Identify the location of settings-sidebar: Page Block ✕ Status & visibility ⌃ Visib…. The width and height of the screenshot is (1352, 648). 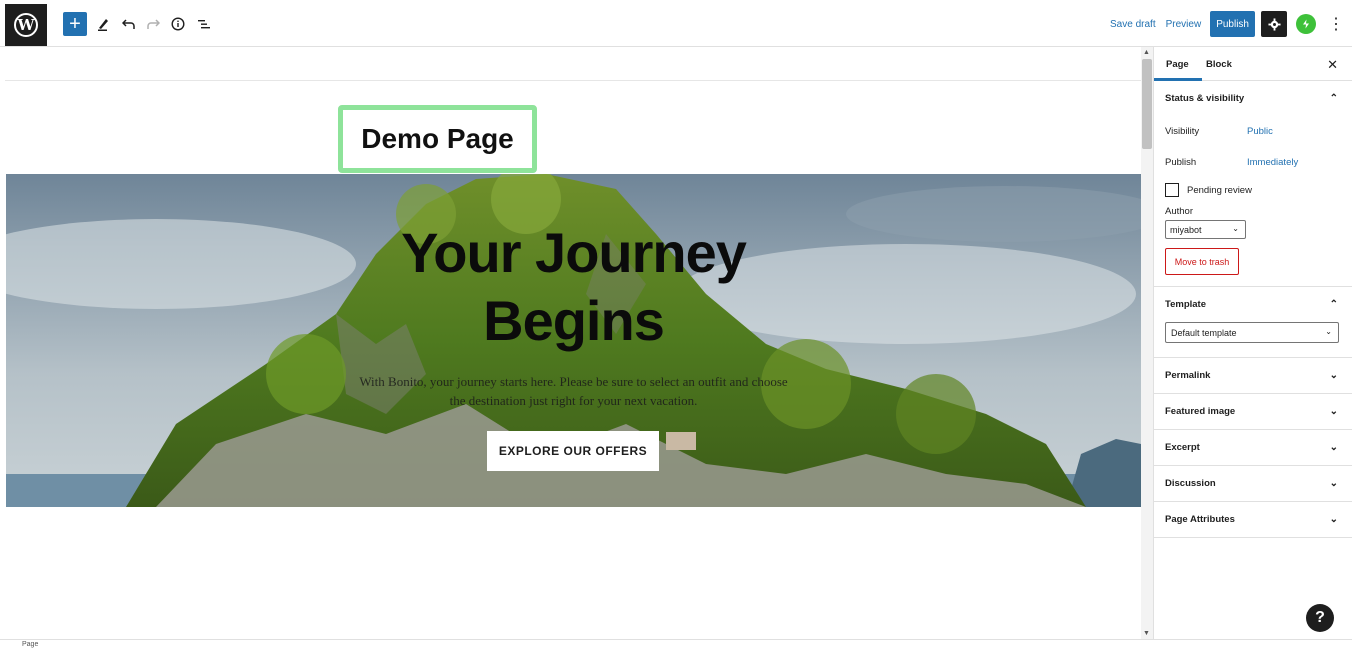
(1252, 343).